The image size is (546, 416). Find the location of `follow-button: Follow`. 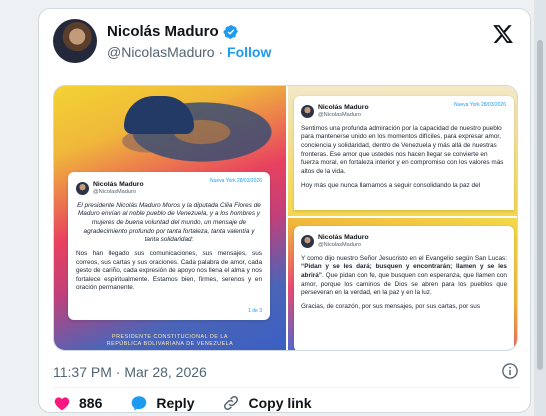

follow-button: Follow is located at coordinates (249, 52).